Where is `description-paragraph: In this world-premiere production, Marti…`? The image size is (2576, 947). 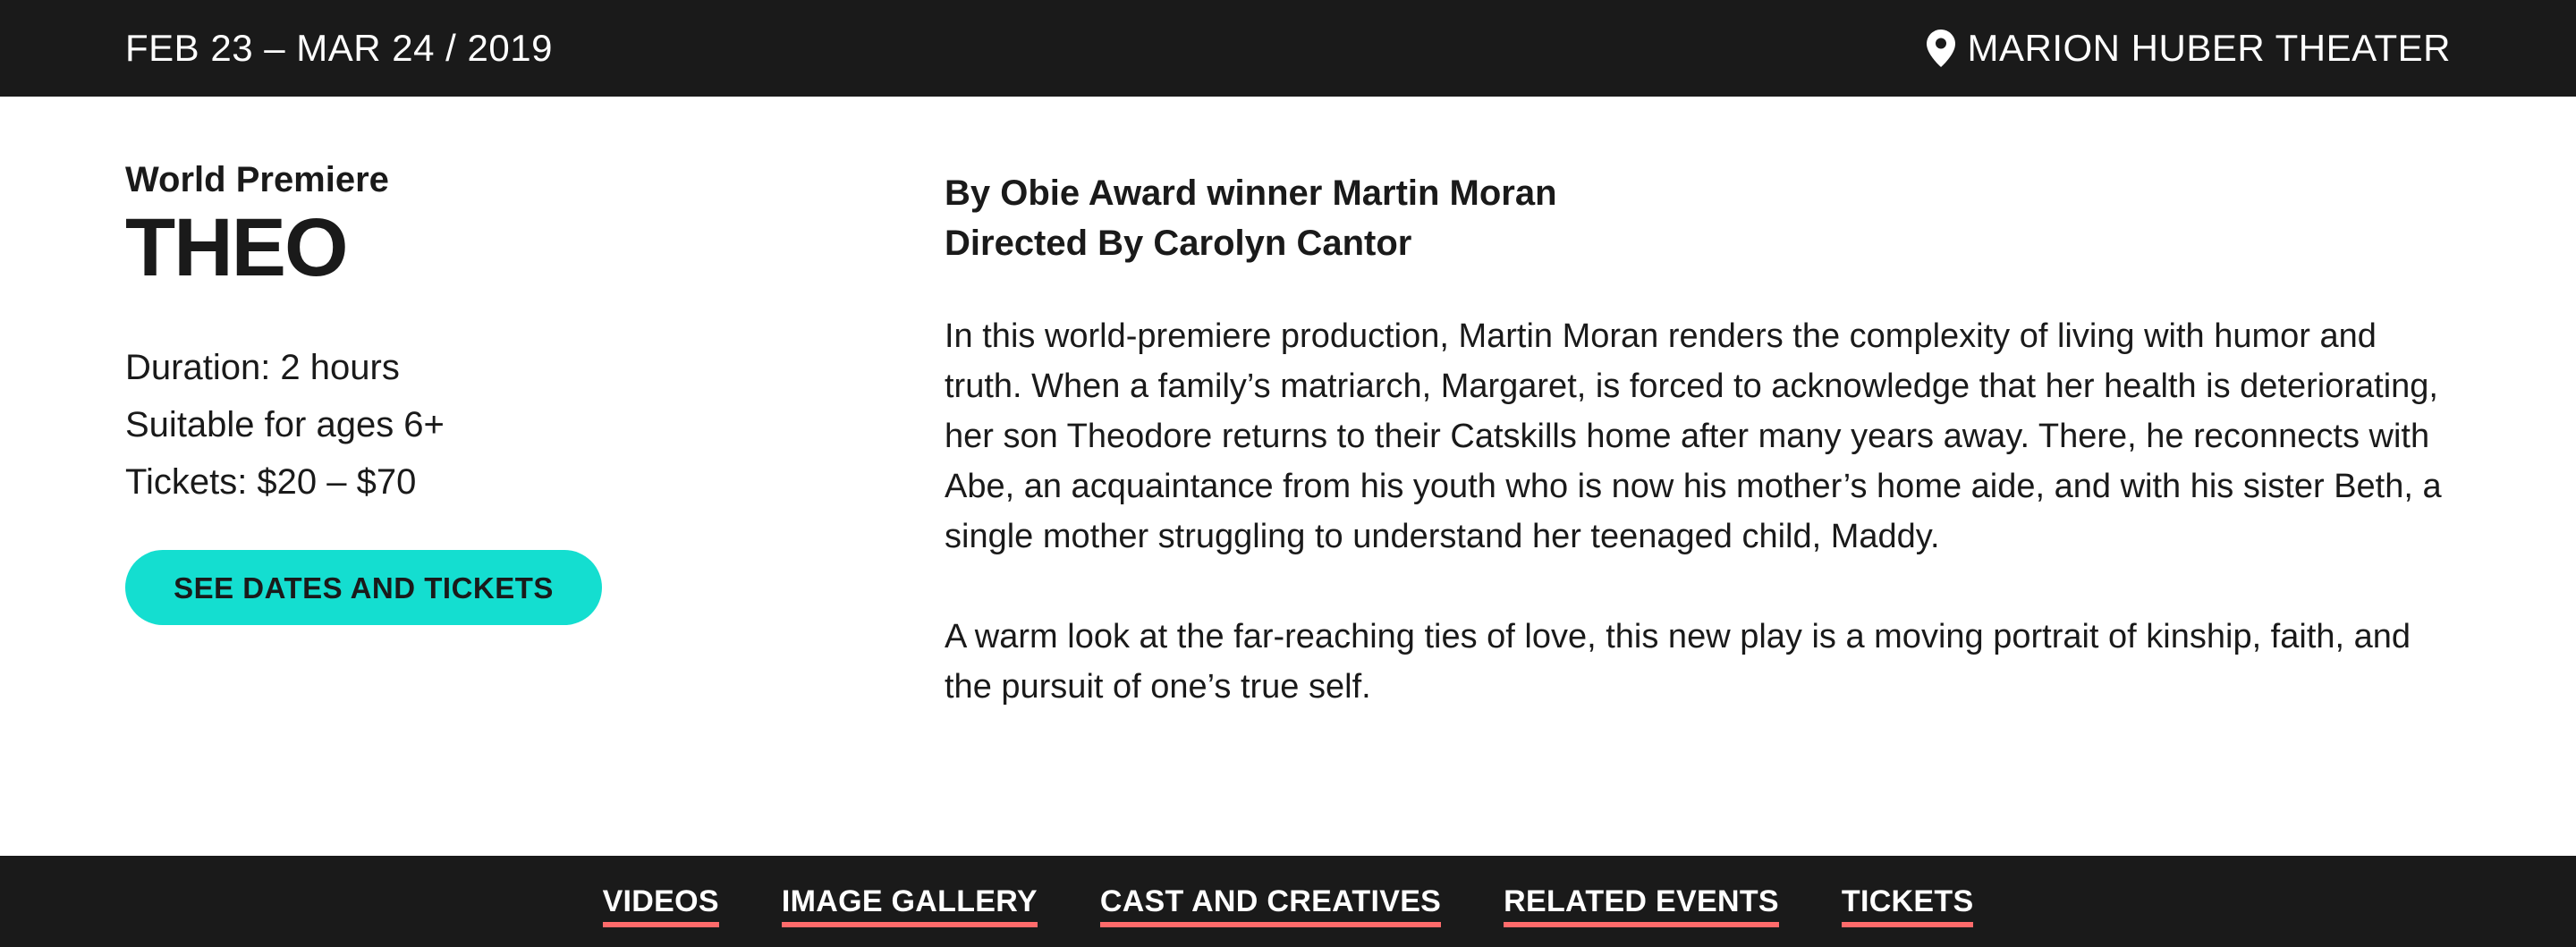
description-paragraph: In this world-premiere production, Marti… is located at coordinates (1693, 436).